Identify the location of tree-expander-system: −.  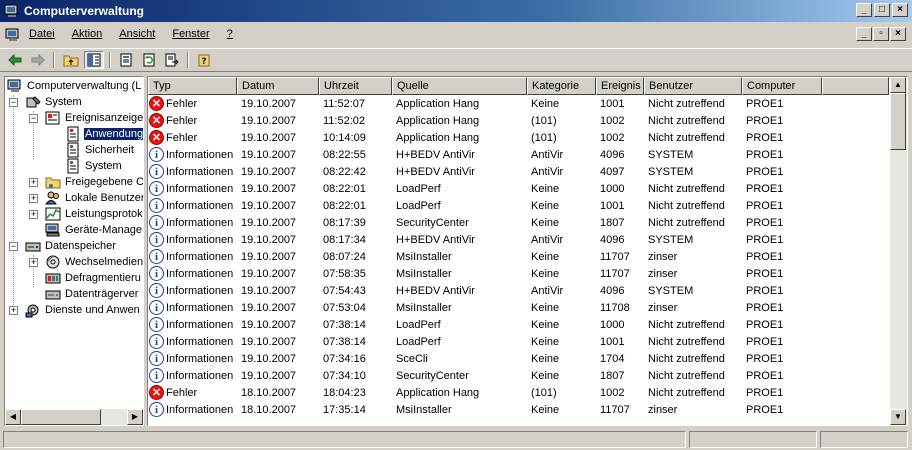
(13, 102).